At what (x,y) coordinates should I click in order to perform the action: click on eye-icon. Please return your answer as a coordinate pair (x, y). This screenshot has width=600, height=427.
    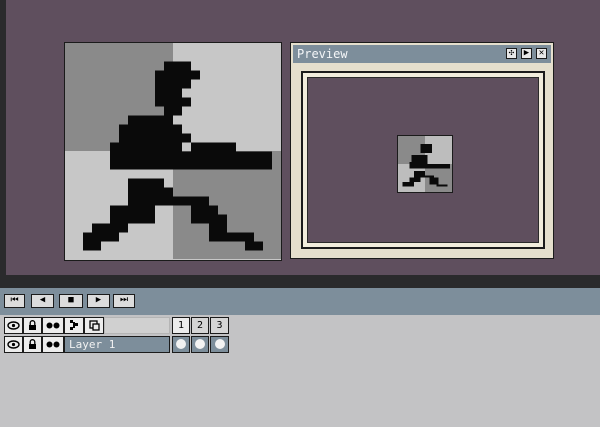
    Looking at the image, I should click on (13, 325).